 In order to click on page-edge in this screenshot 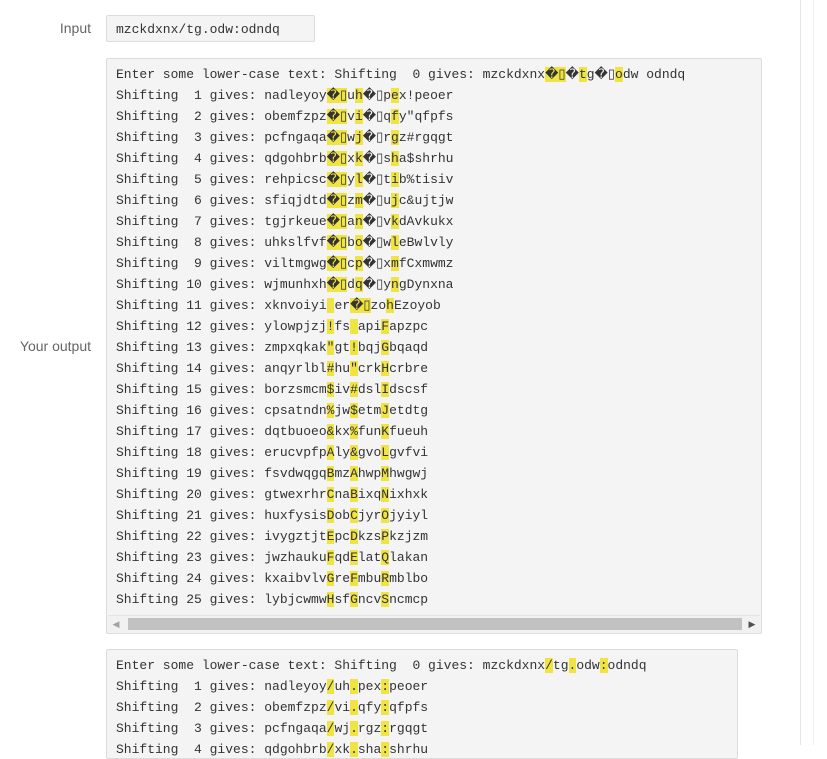, I will do `click(813, 372)`.